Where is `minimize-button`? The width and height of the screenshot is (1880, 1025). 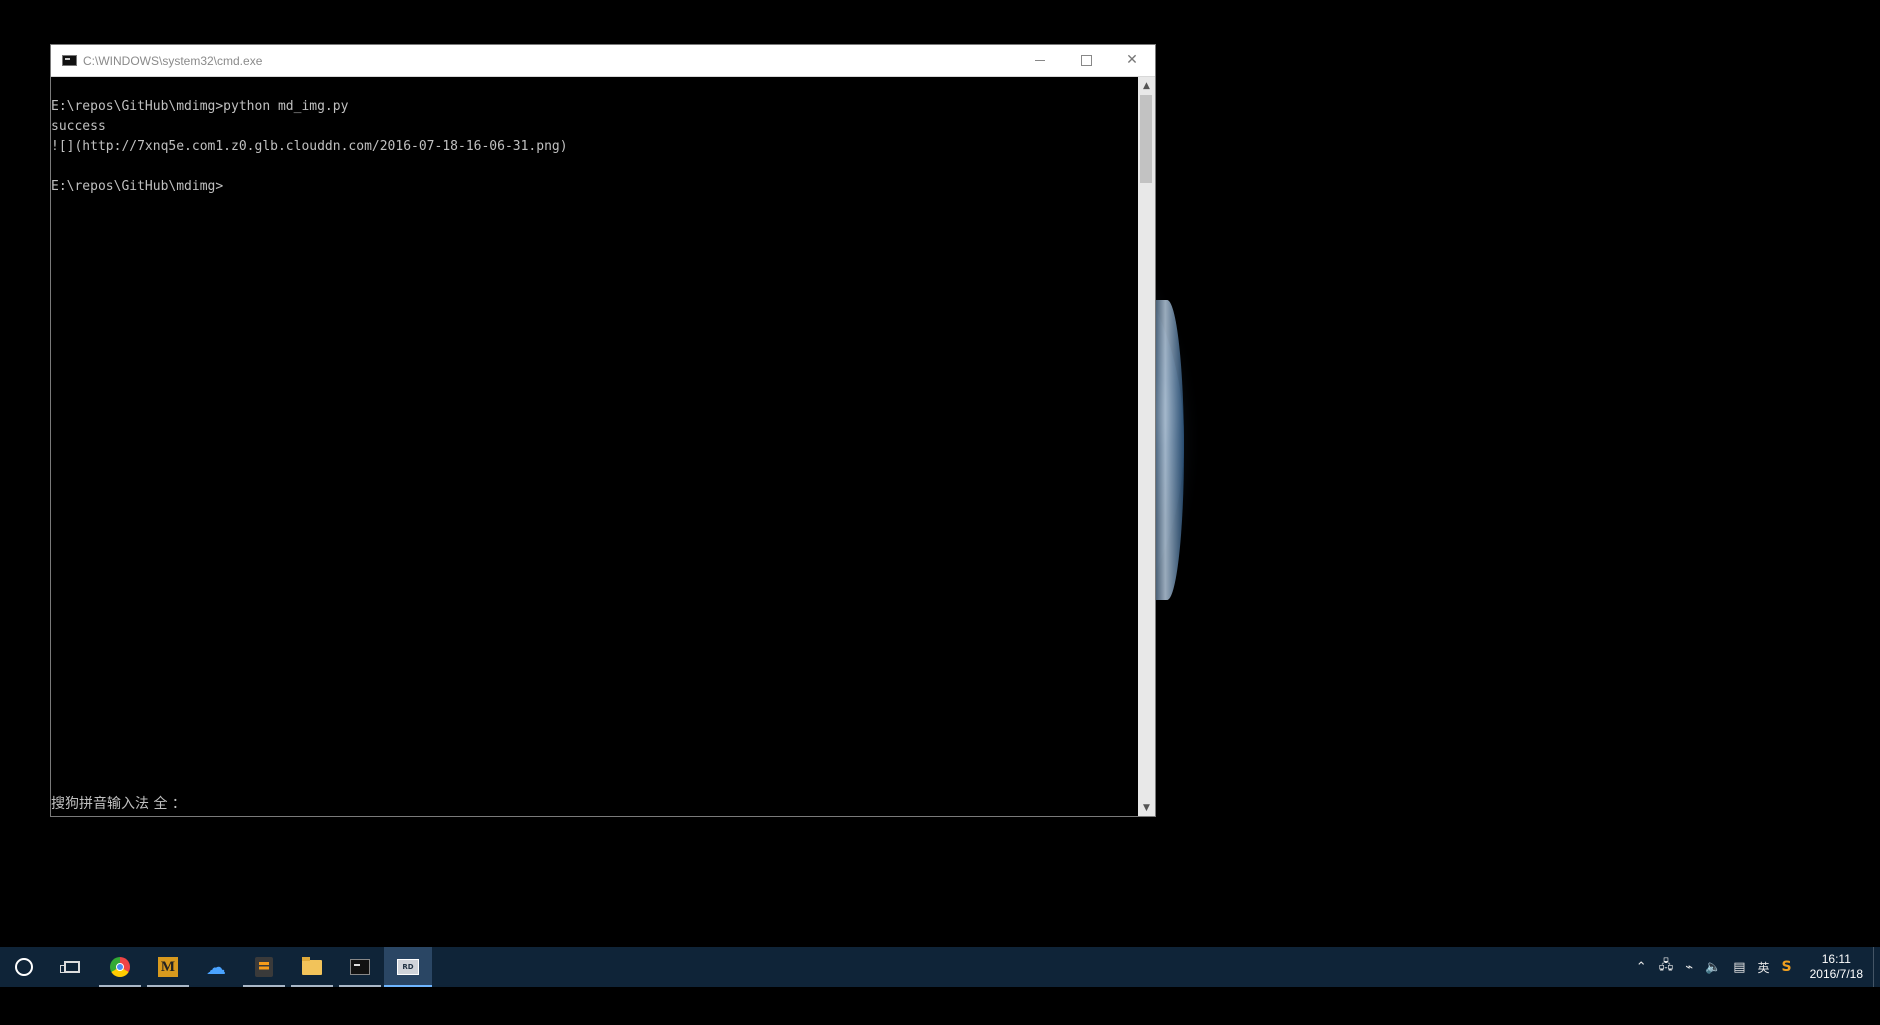 minimize-button is located at coordinates (1040, 60).